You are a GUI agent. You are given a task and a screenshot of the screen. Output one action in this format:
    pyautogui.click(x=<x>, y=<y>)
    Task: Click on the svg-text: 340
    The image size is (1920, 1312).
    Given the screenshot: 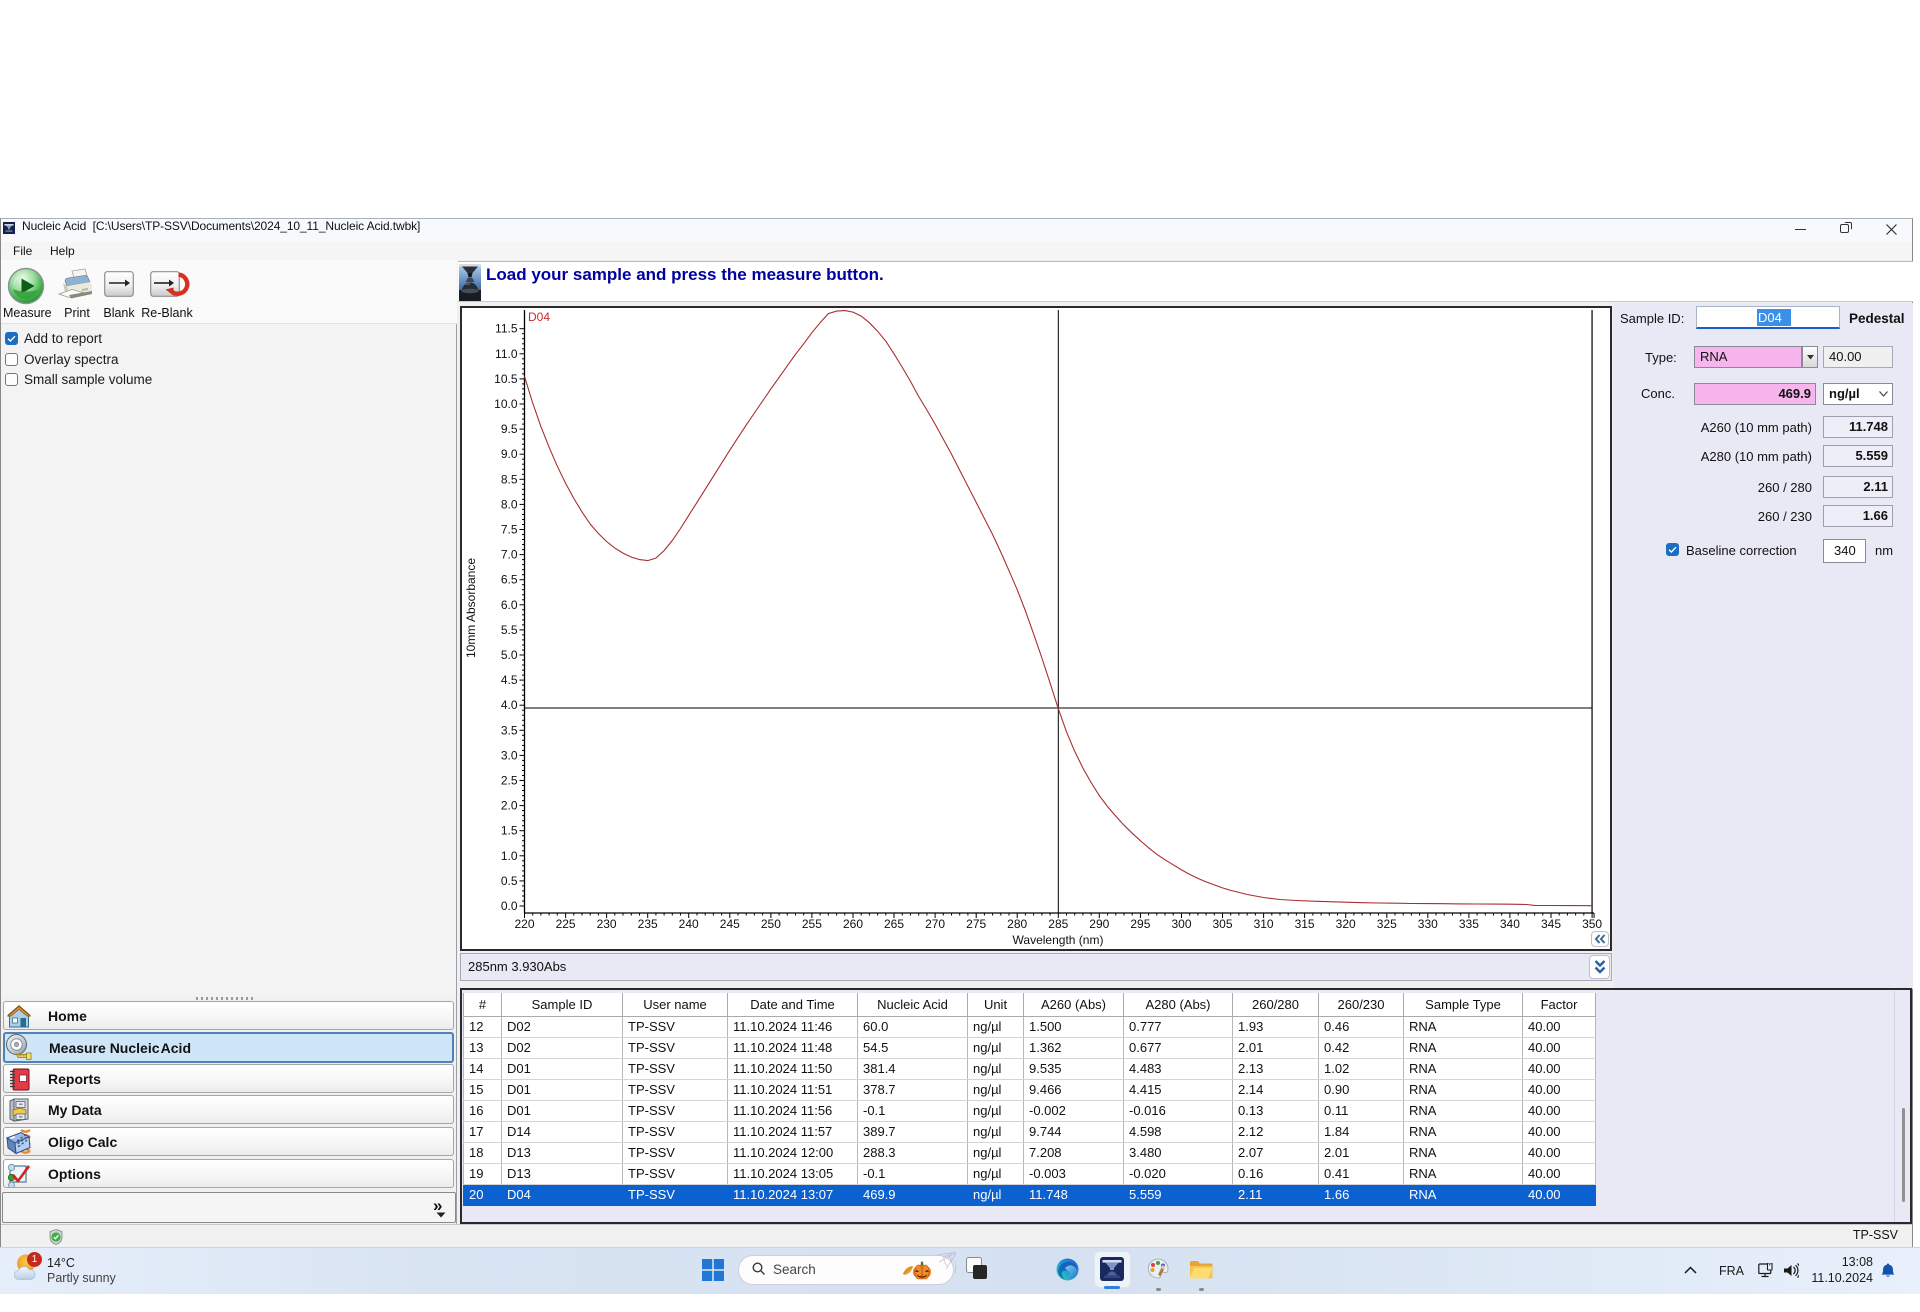 What is the action you would take?
    pyautogui.click(x=1510, y=924)
    